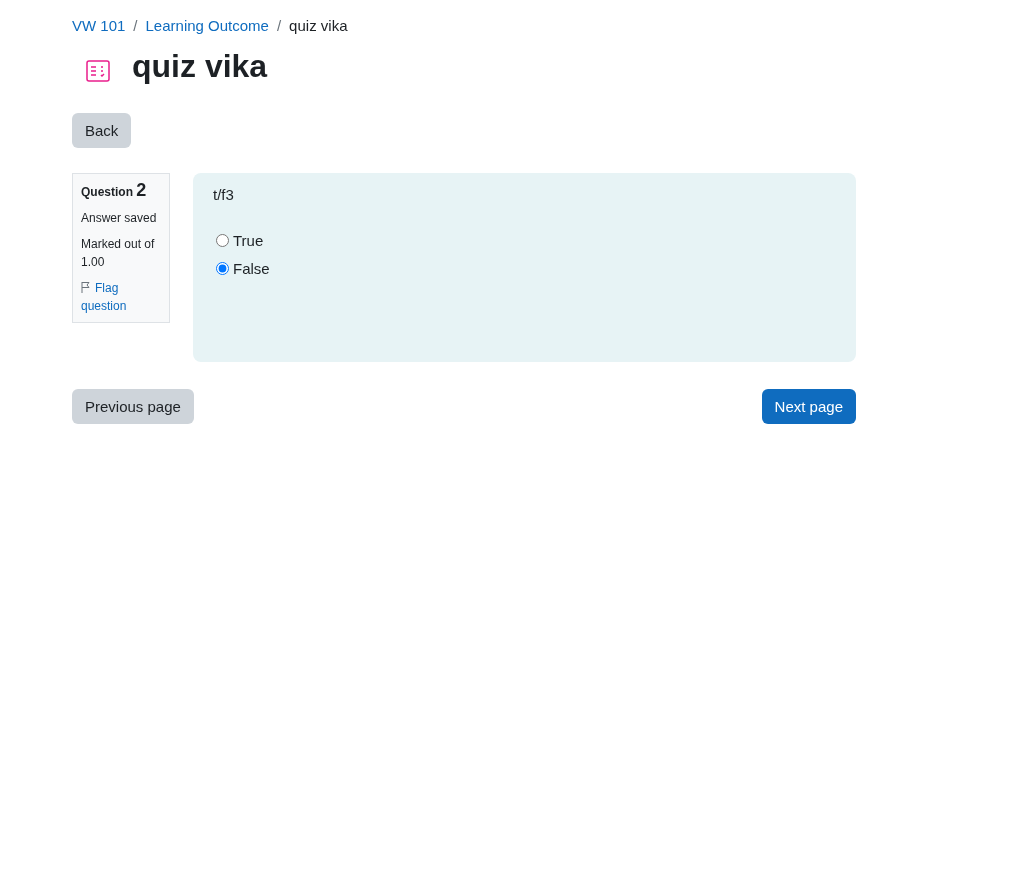  Describe the element at coordinates (119, 218) in the screenshot. I see `answer-state: Answer saved` at that location.